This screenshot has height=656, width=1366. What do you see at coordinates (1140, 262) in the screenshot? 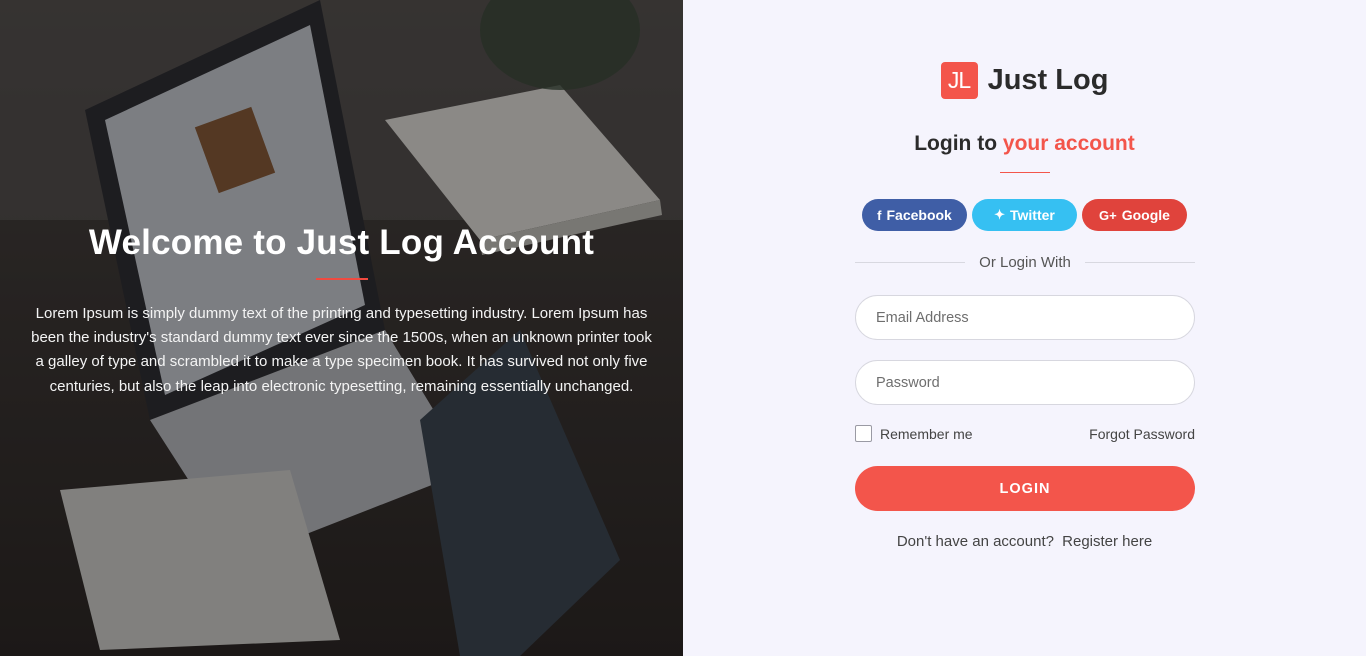
I see `divider-line-right` at bounding box center [1140, 262].